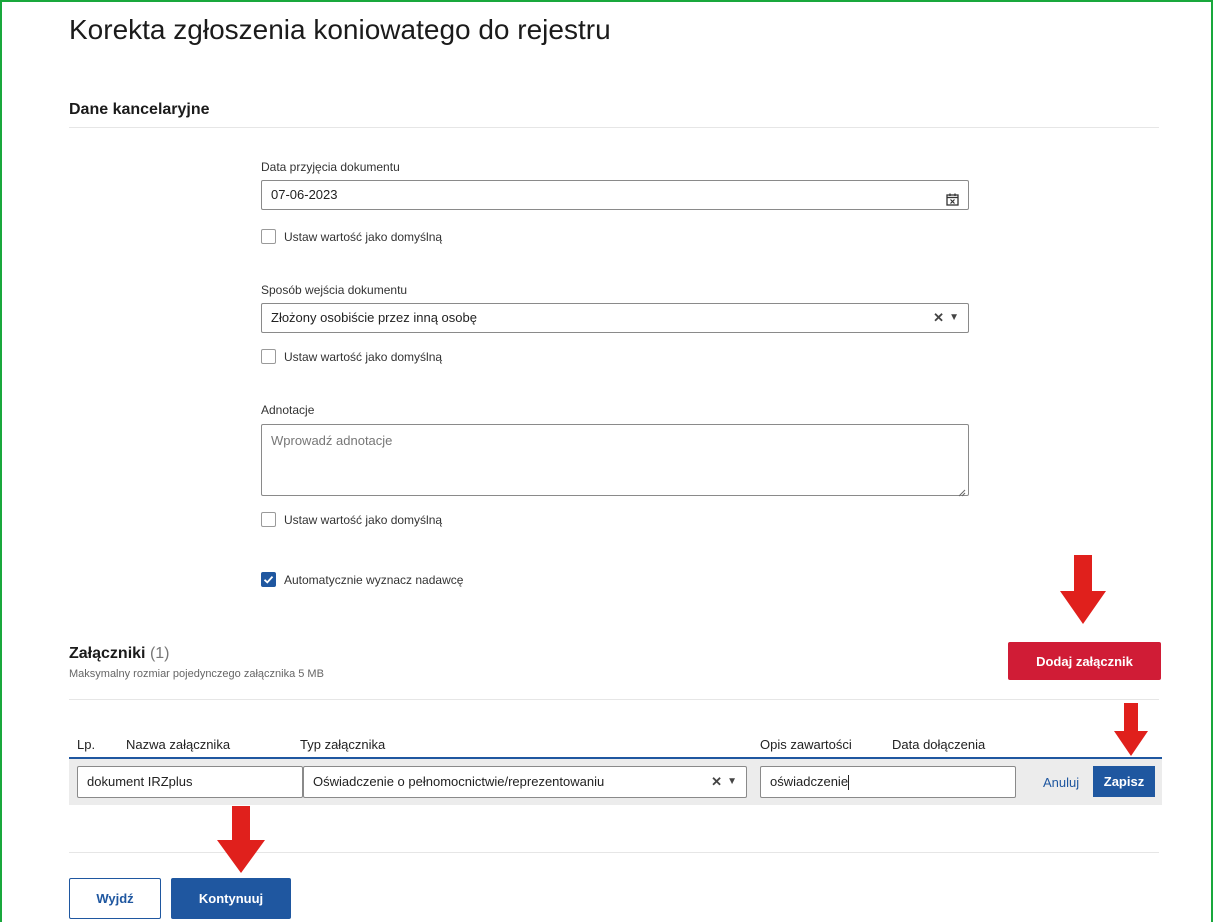  What do you see at coordinates (115, 898) in the screenshot?
I see `exit-button: Wyjdź` at bounding box center [115, 898].